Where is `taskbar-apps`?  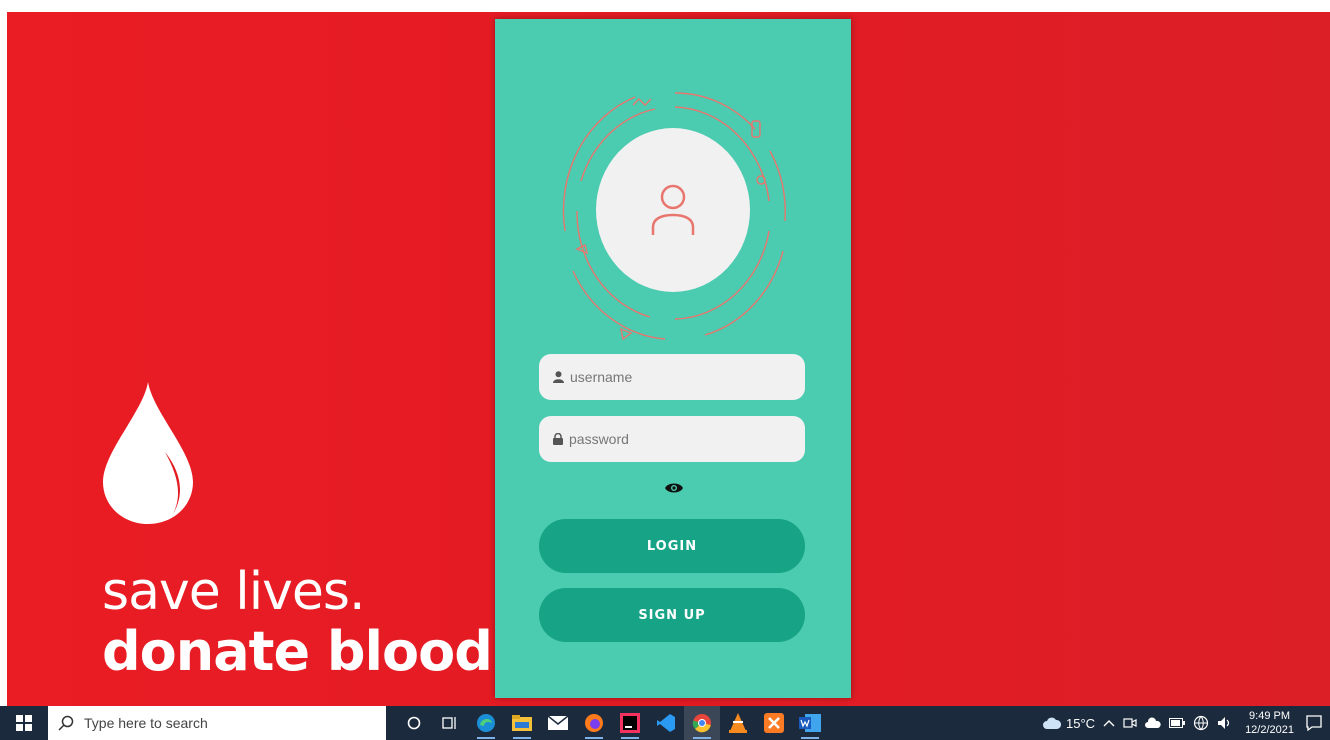
taskbar-apps is located at coordinates (612, 723).